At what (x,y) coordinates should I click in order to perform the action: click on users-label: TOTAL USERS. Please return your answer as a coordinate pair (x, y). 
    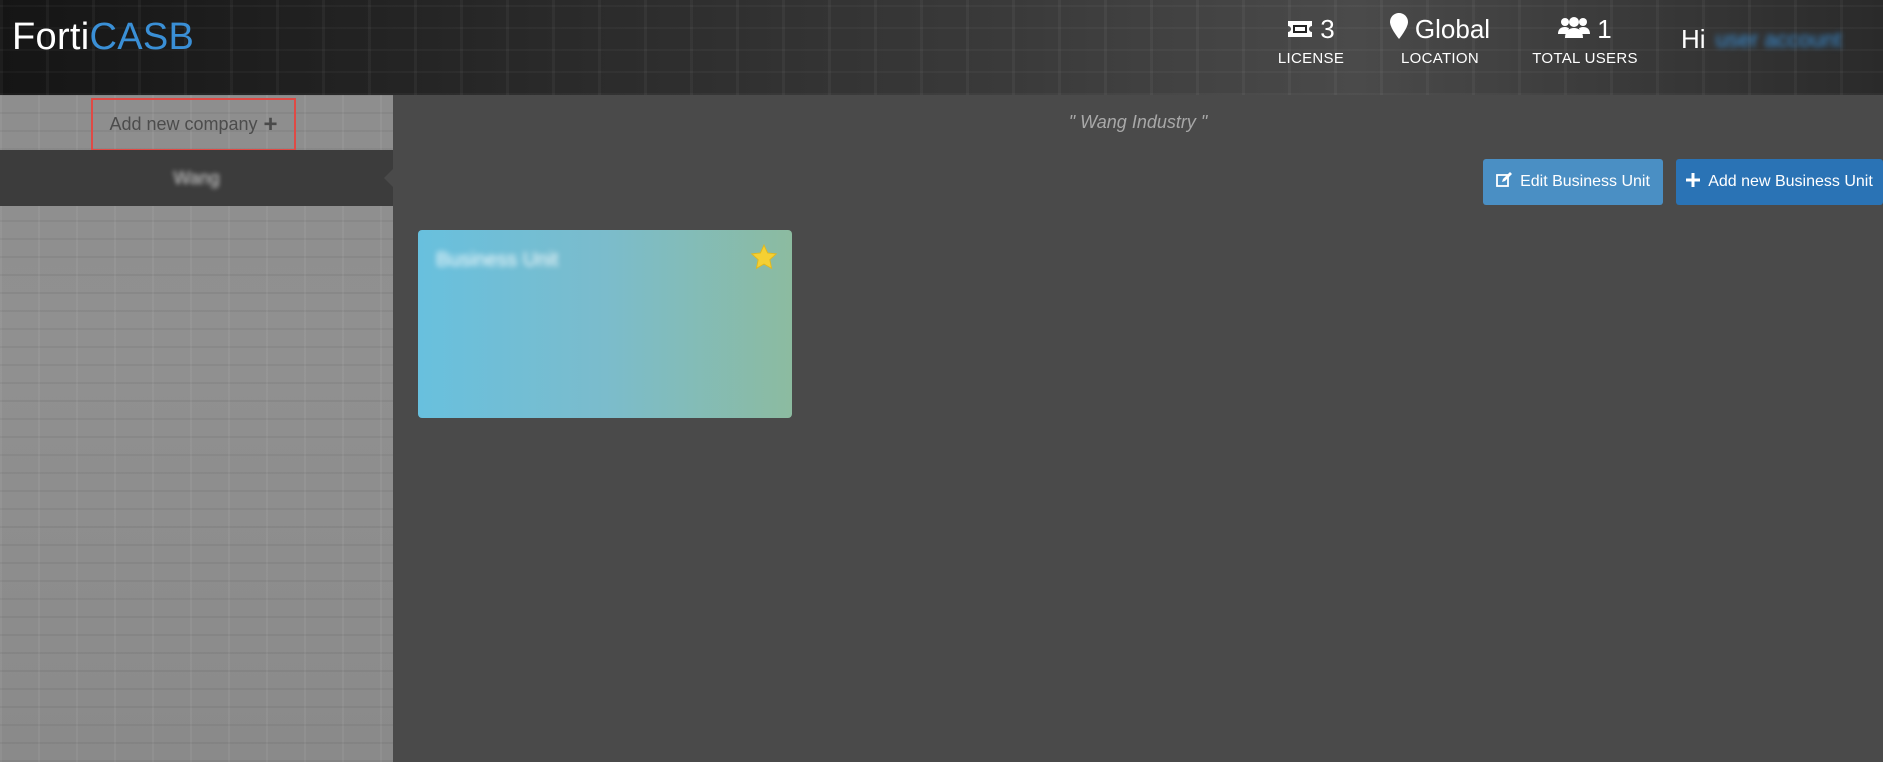
    Looking at the image, I should click on (1585, 58).